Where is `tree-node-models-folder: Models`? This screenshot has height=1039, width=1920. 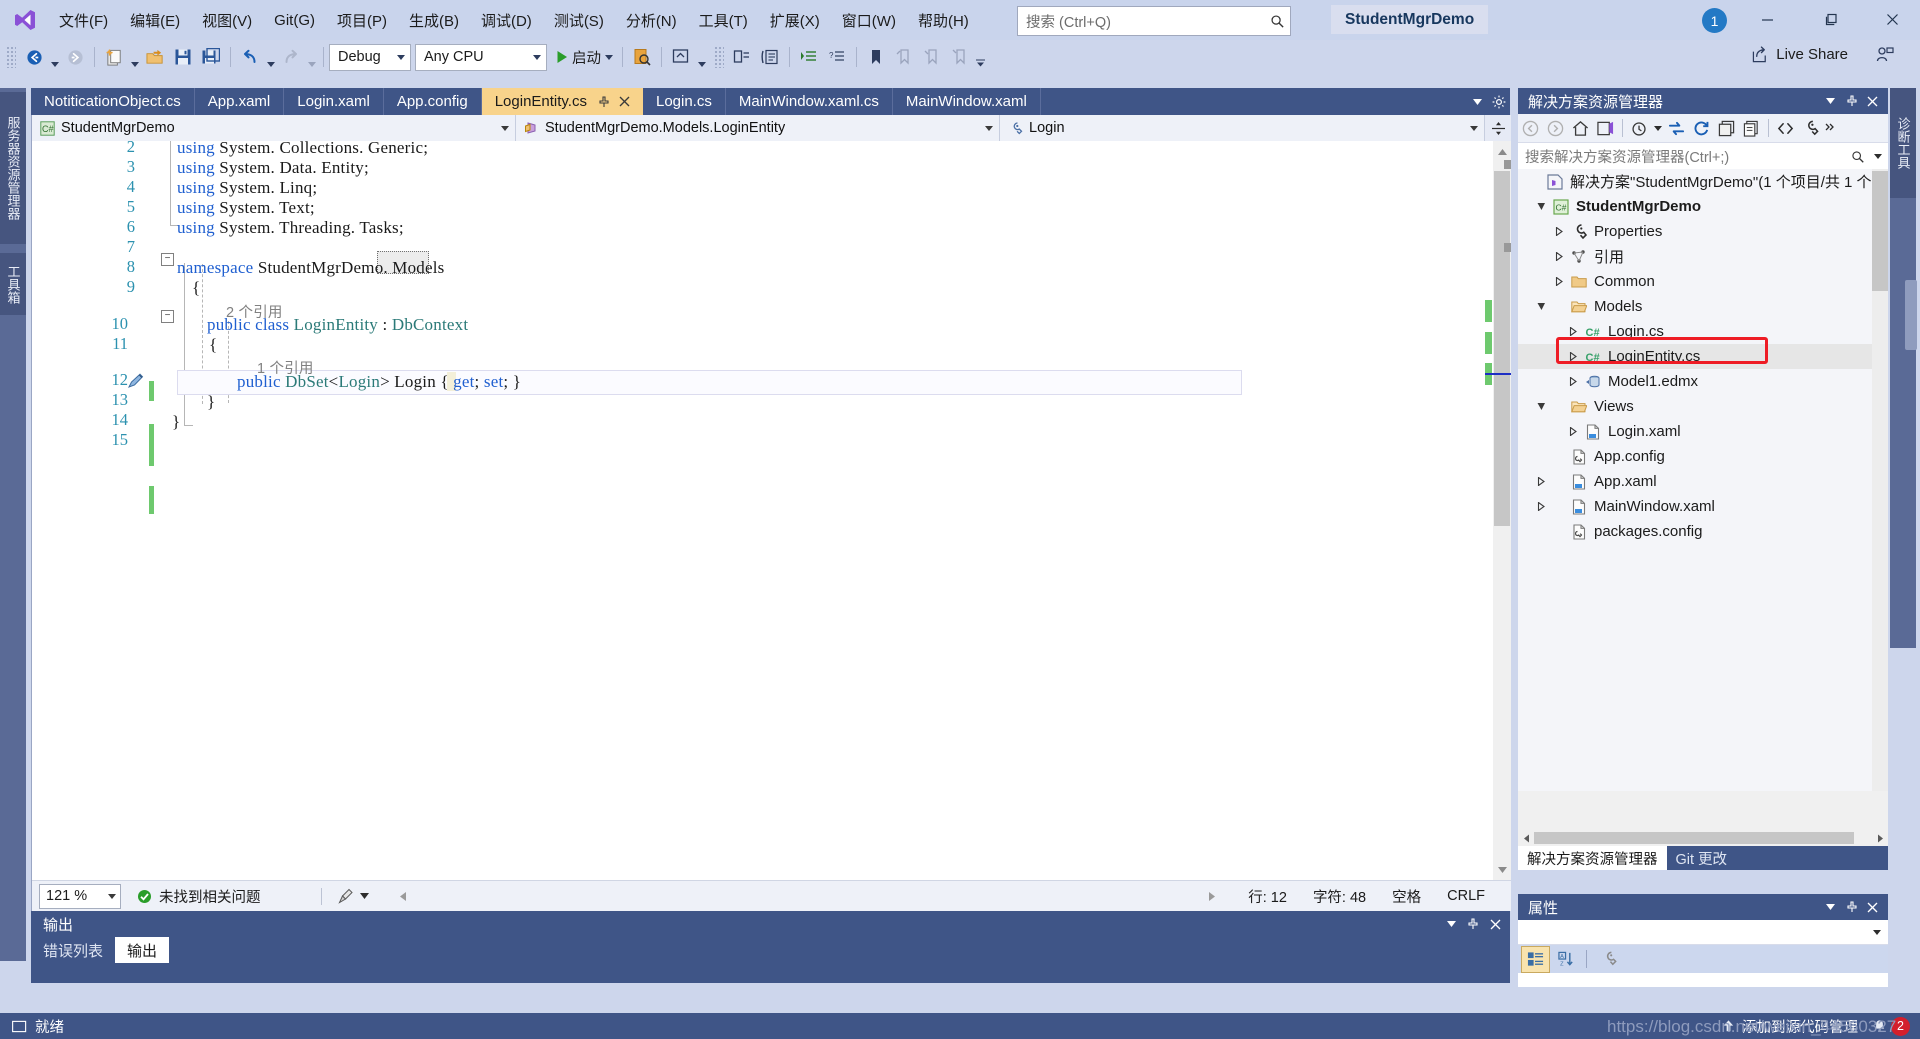
tree-node-models-folder: Models is located at coordinates (1703, 306).